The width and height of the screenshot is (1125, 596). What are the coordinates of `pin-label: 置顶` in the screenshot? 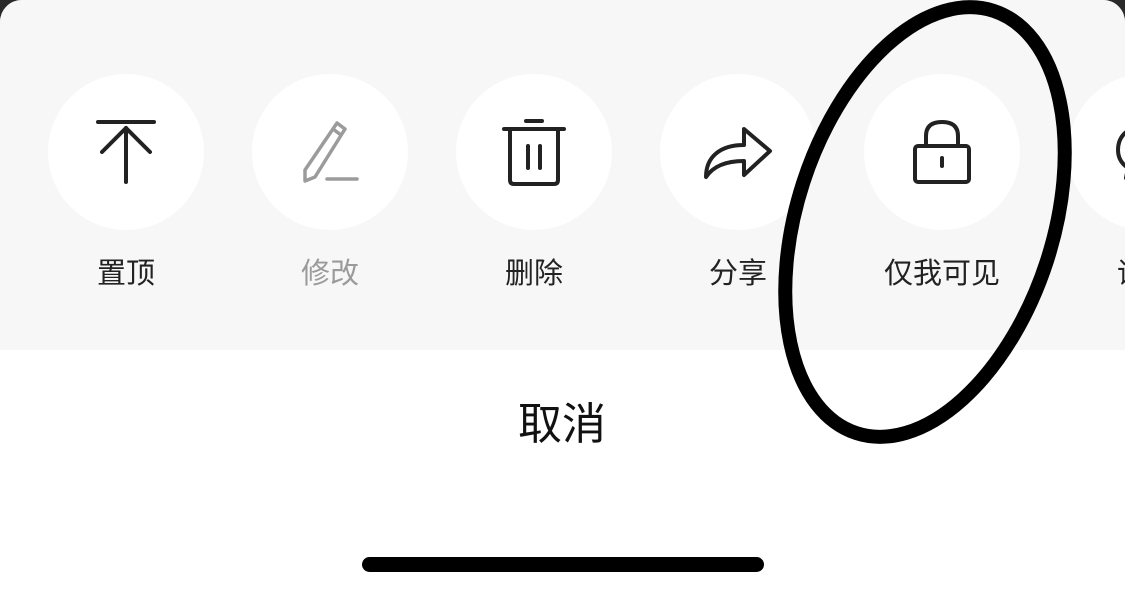 It's located at (125, 273).